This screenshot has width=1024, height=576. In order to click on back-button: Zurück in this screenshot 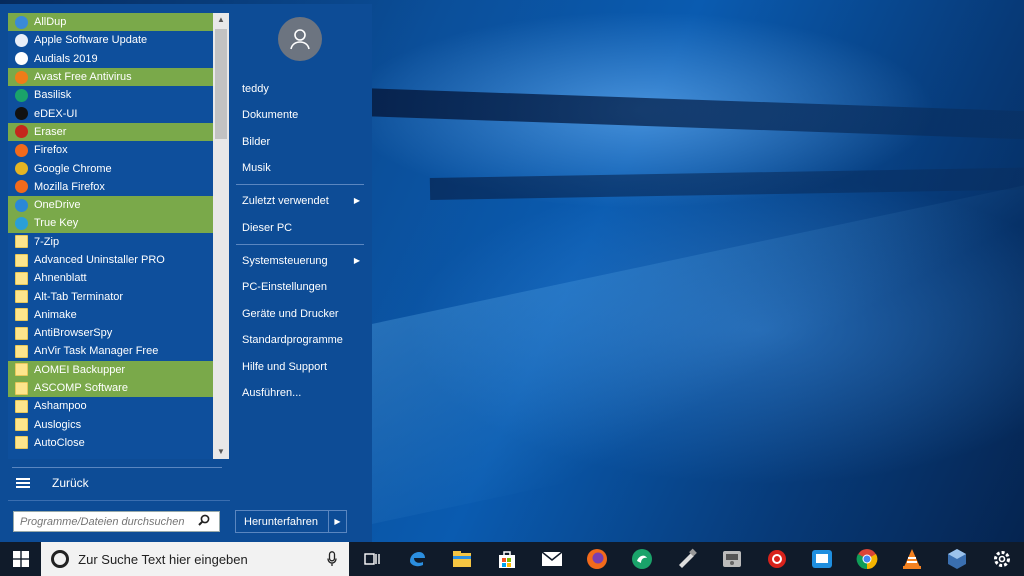, I will do `click(117, 483)`.